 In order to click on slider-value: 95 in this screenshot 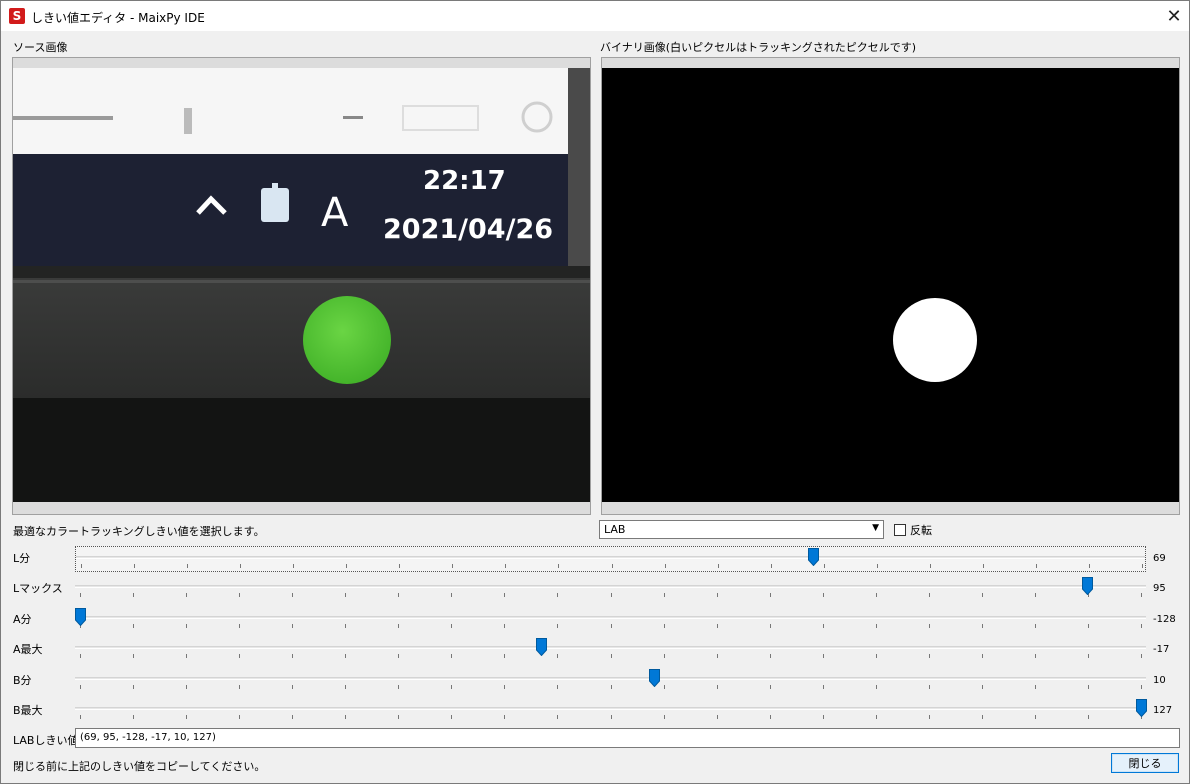, I will do `click(1159, 588)`.